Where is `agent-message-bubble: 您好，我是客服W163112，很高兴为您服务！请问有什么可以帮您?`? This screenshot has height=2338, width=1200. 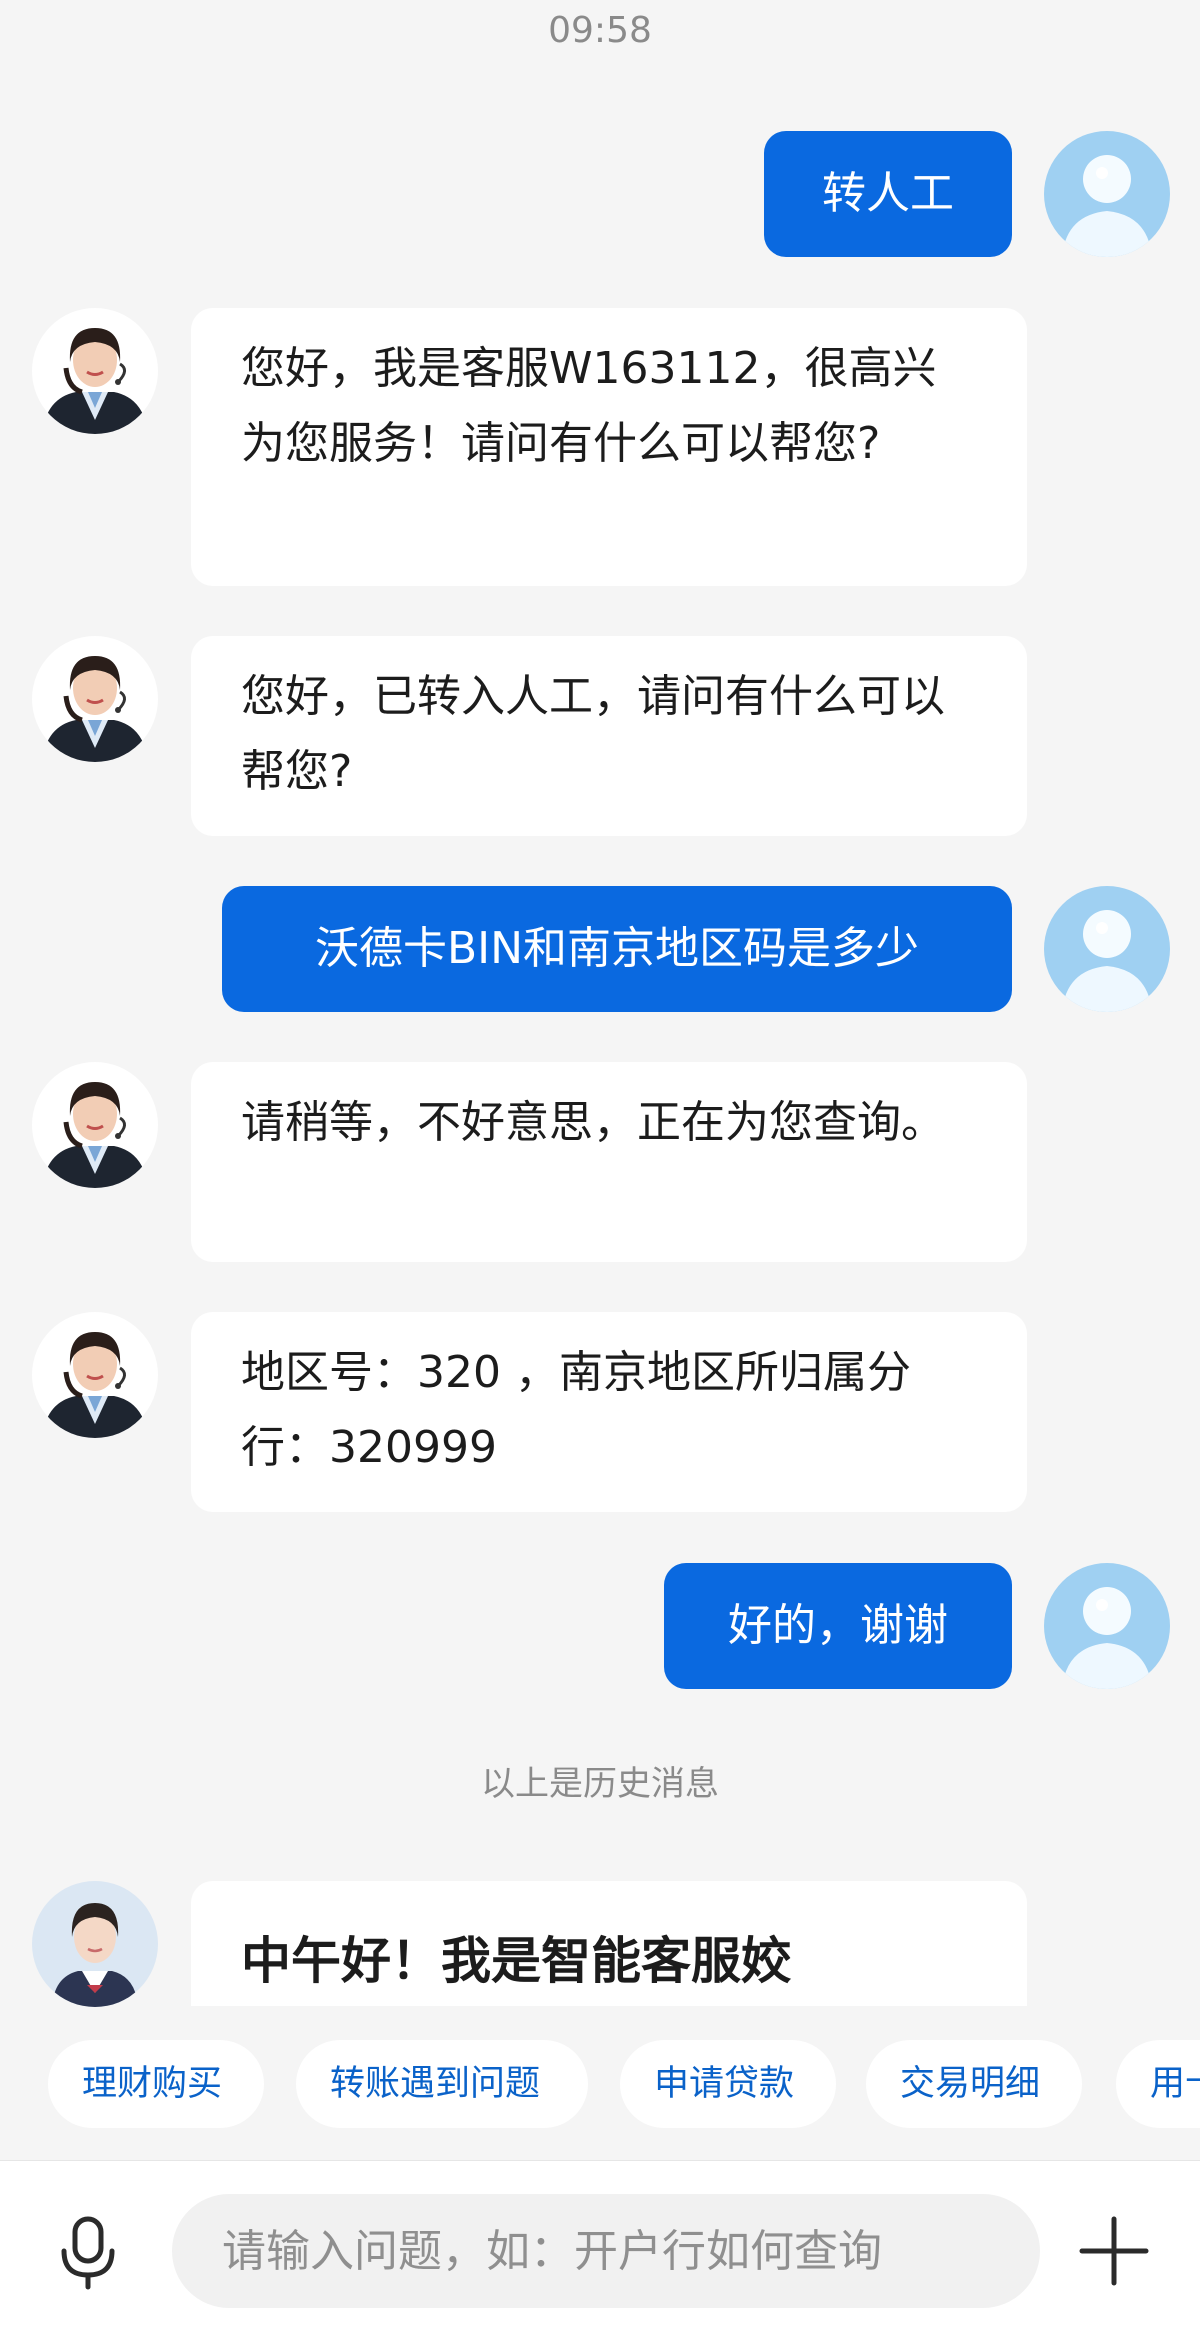 agent-message-bubble: 您好，我是客服W163112，很高兴为您服务！请问有什么可以帮您? is located at coordinates (609, 447).